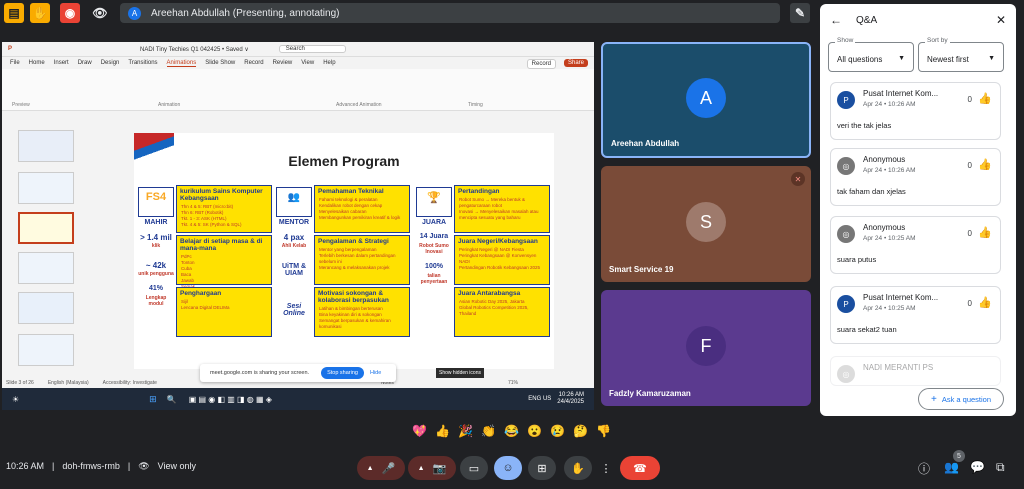 The width and height of the screenshot is (1024, 489). Describe the element at coordinates (70, 13) in the screenshot. I see `record-icon: ◉` at that location.